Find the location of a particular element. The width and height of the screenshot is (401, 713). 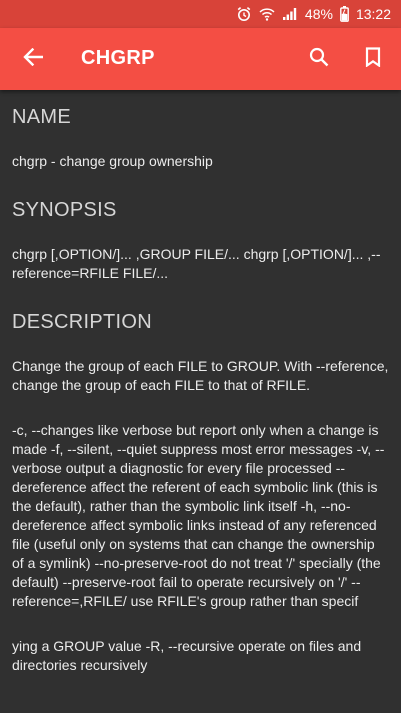

bookmark-icon is located at coordinates (373, 59).